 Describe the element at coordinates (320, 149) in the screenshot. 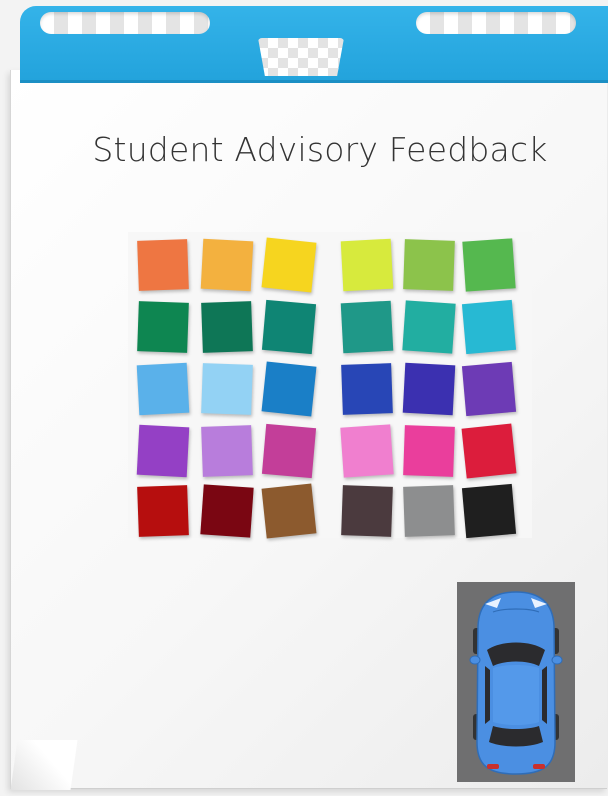

I see `page-title: Student Advisory Feedback` at that location.